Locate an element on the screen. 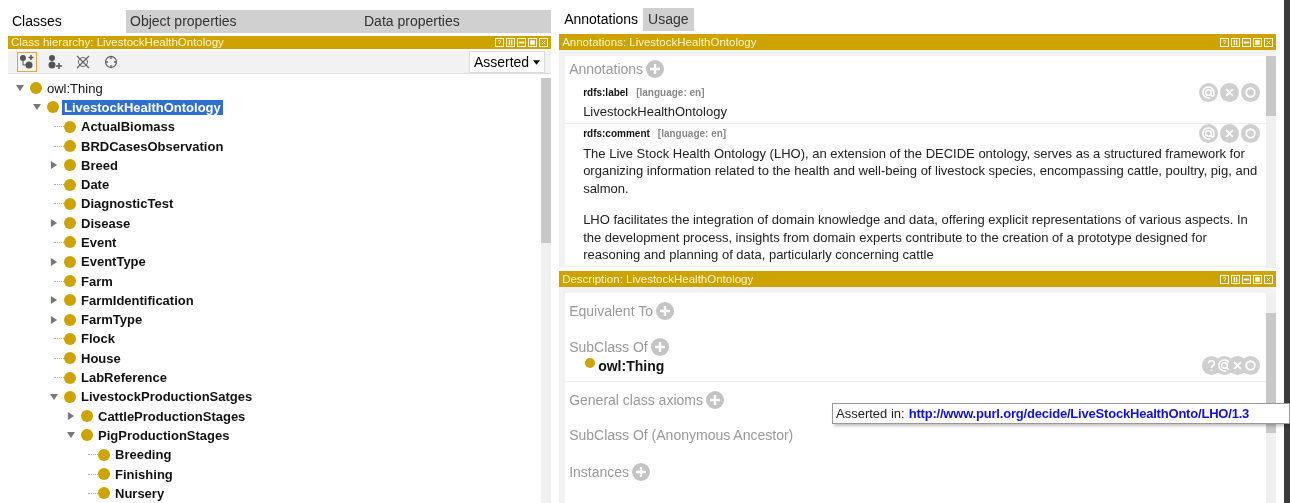 Image resolution: width=1290 pixels, height=503 pixels. class-tree-item: House is located at coordinates (101, 358).